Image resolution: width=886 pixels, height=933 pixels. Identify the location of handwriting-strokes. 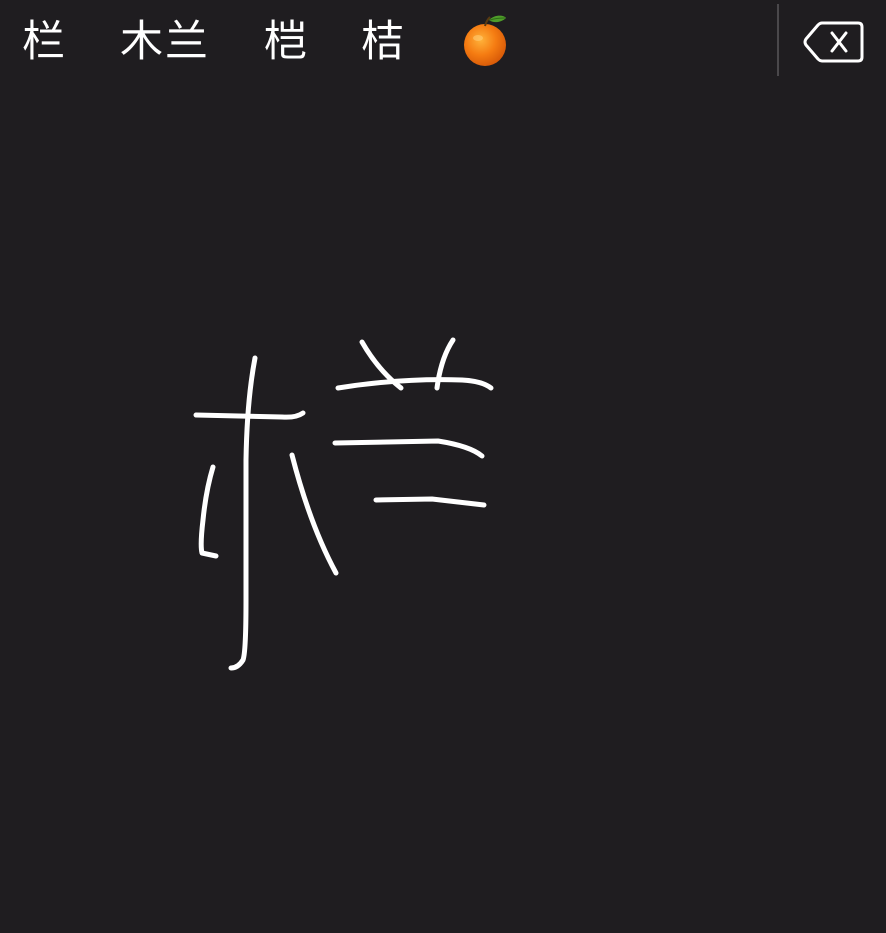
(343, 504).